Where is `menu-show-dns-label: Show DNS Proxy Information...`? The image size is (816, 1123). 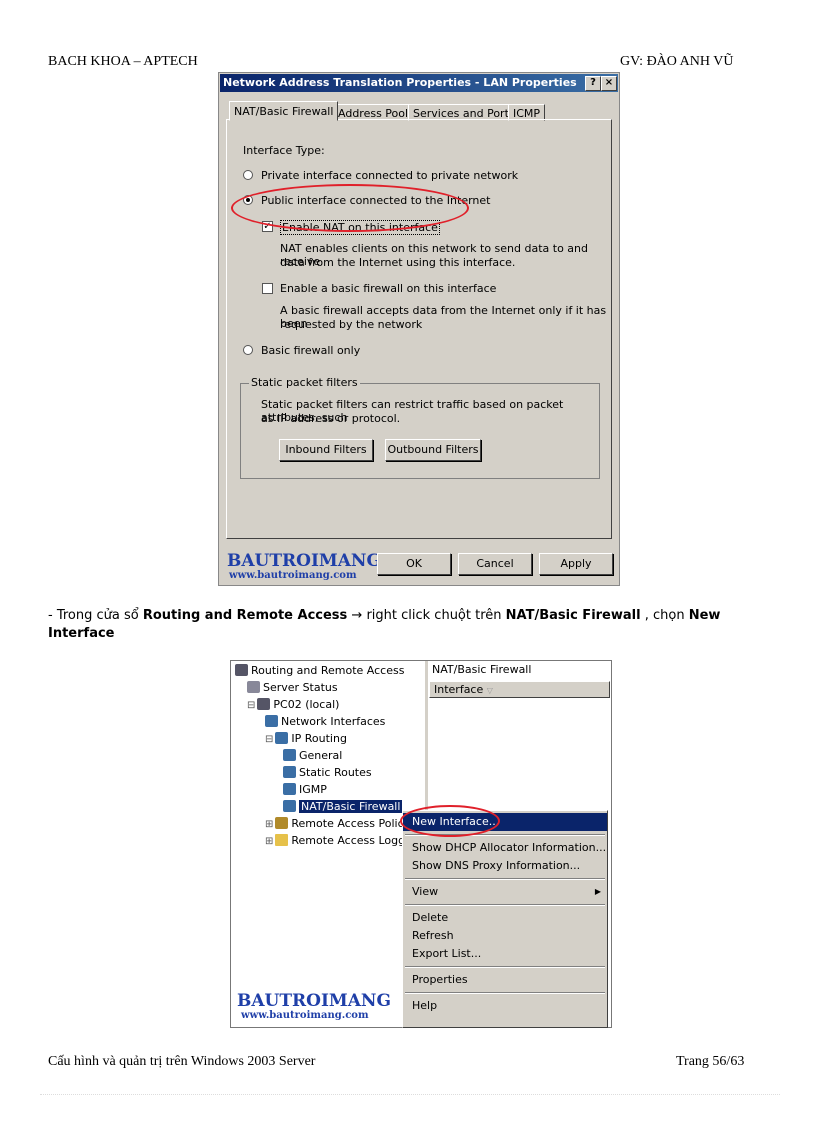 menu-show-dns-label: Show DNS Proxy Information... is located at coordinates (496, 865).